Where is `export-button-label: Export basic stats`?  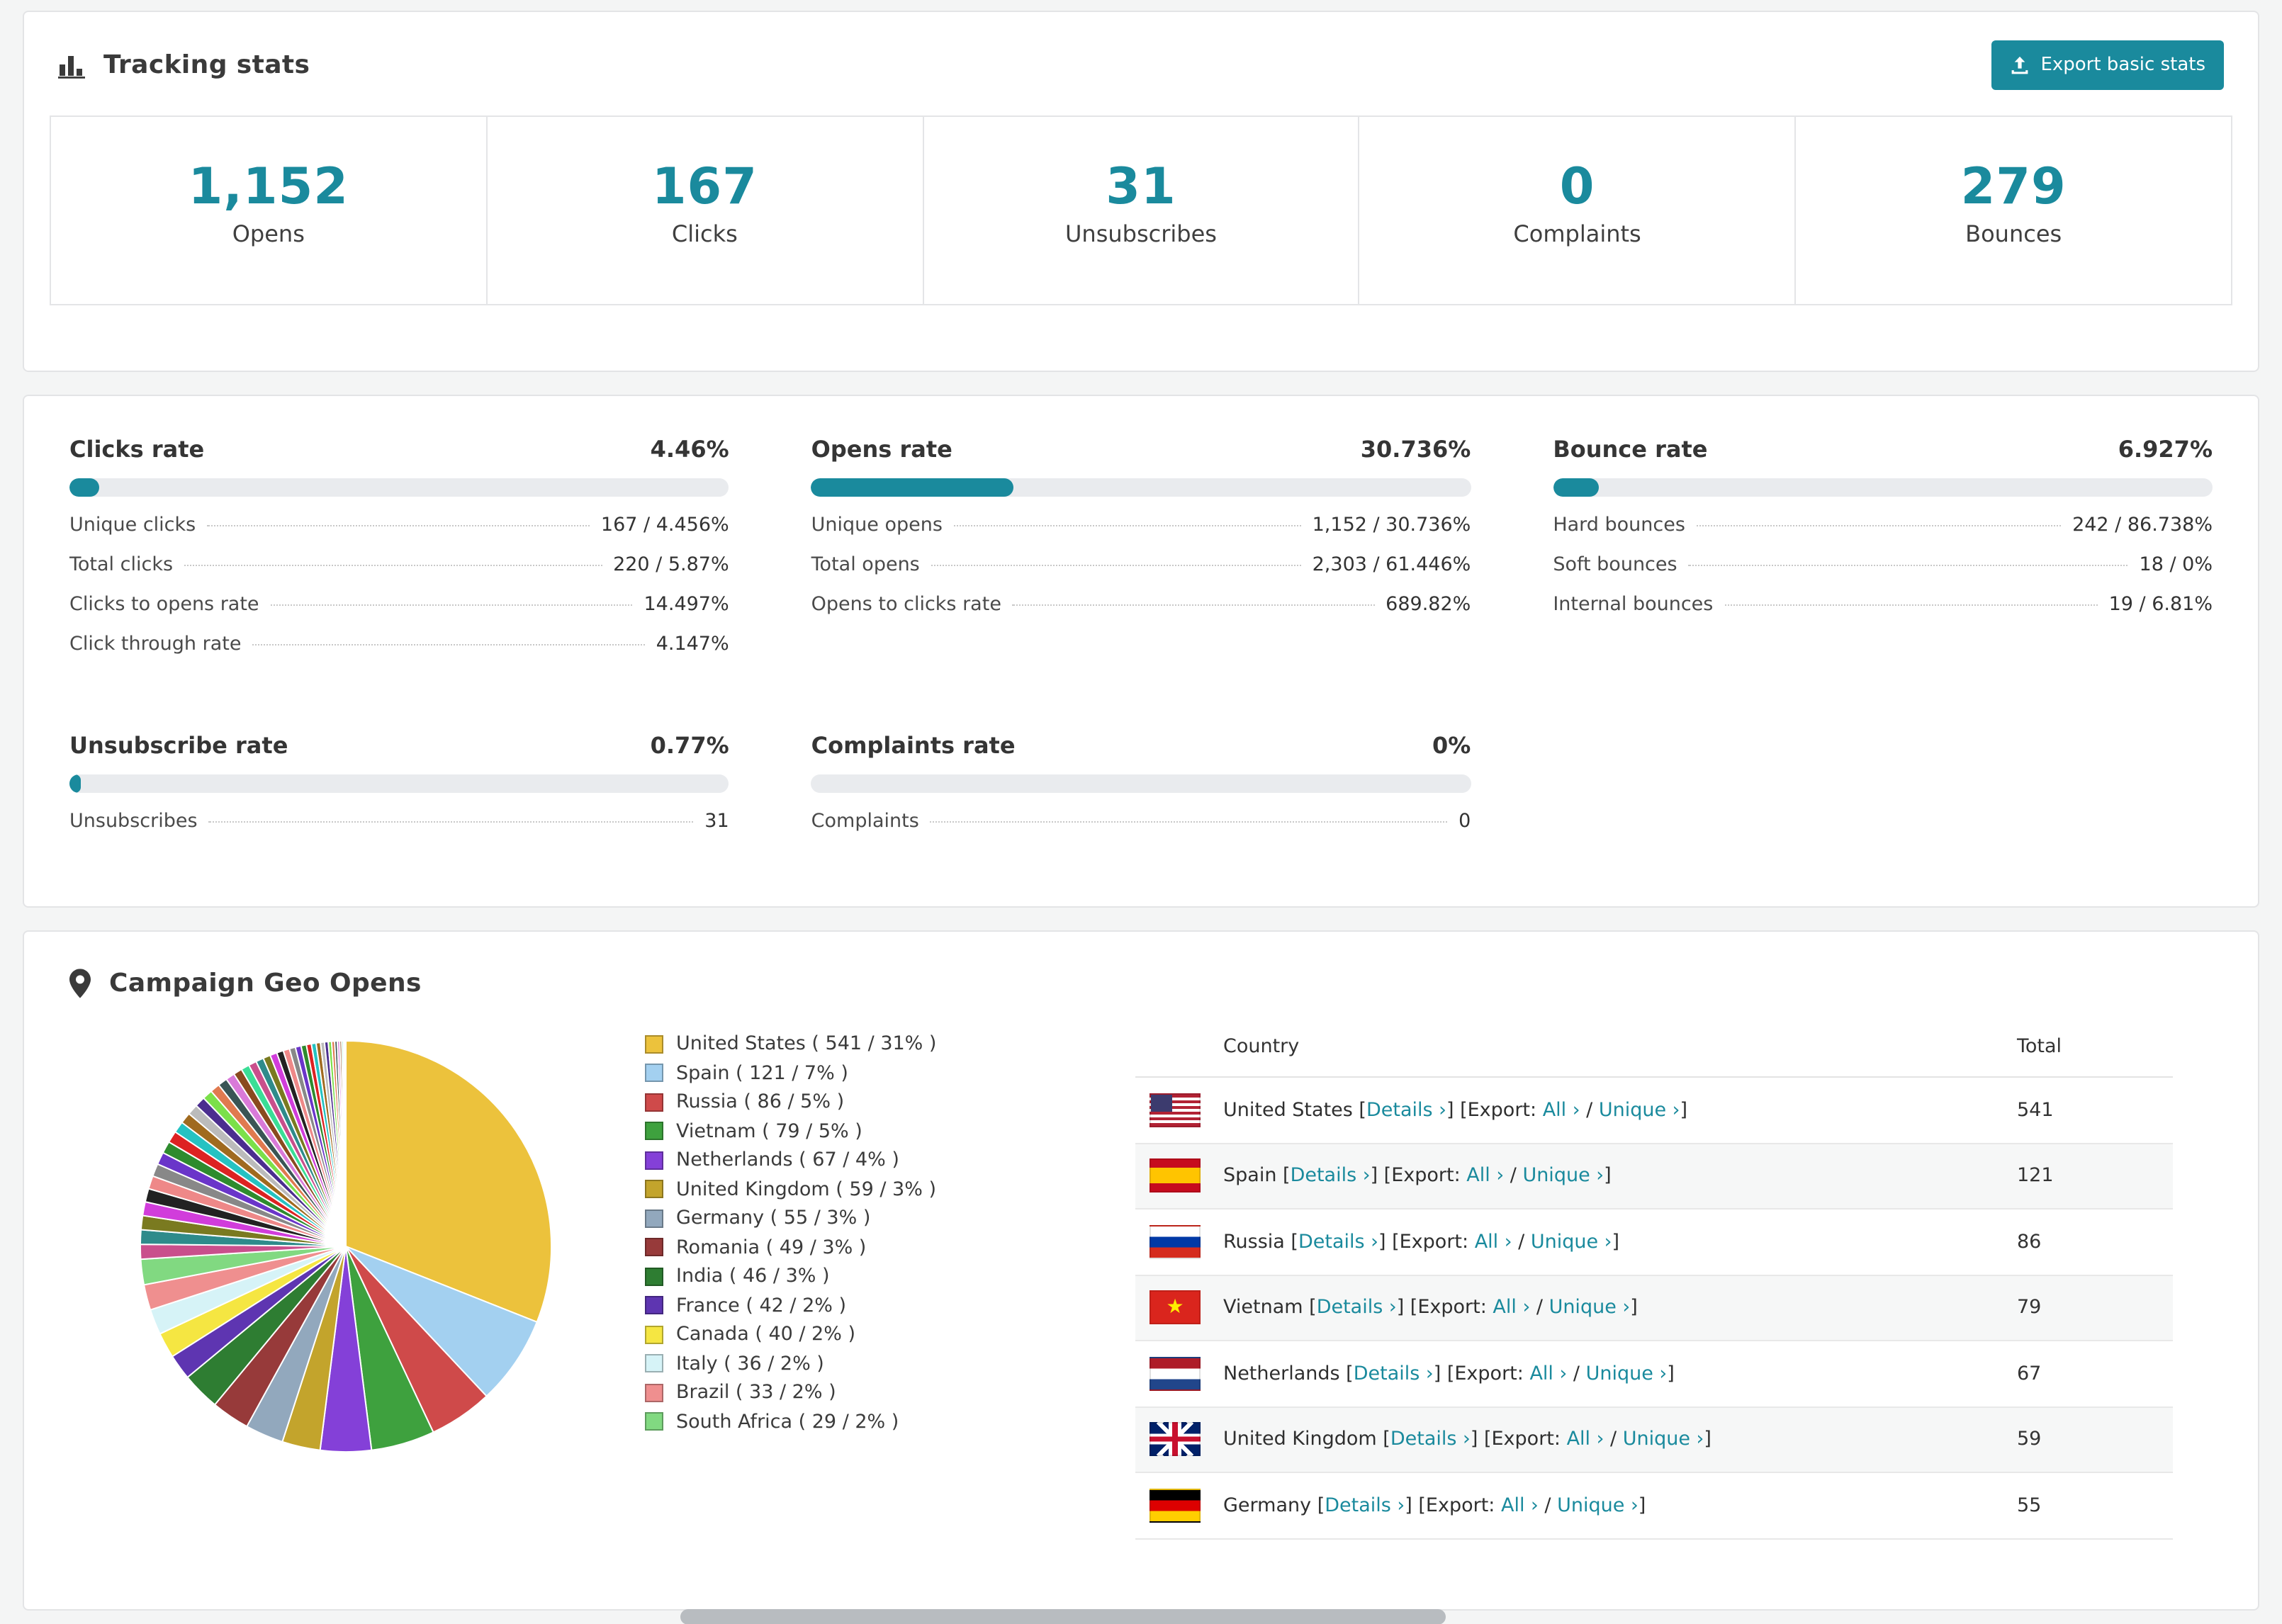 export-button-label: Export basic stats is located at coordinates (2122, 66).